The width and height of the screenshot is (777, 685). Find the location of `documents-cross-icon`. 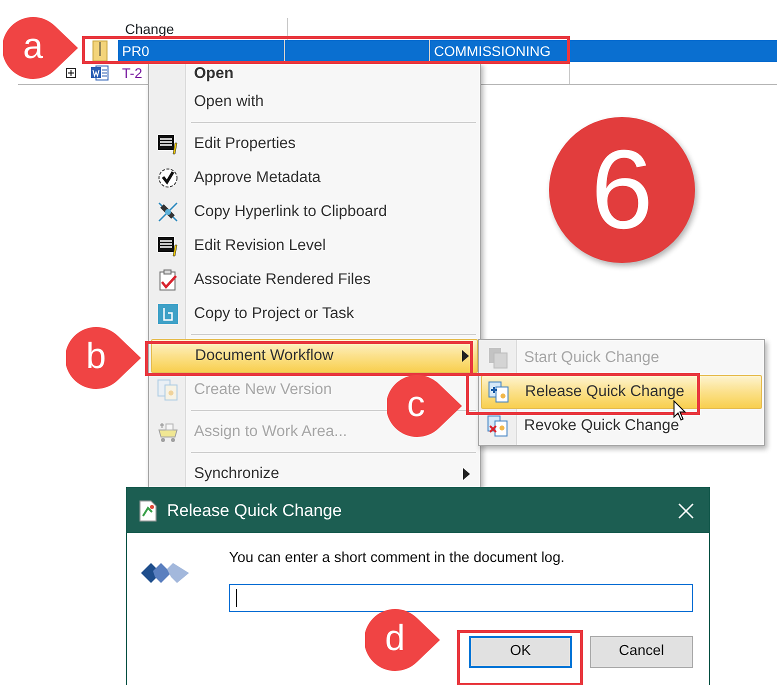

documents-cross-icon is located at coordinates (497, 426).